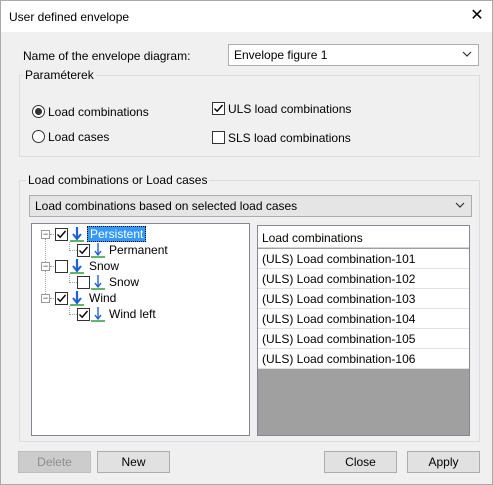  I want to click on list-header-label: Load combinations, so click(312, 238).